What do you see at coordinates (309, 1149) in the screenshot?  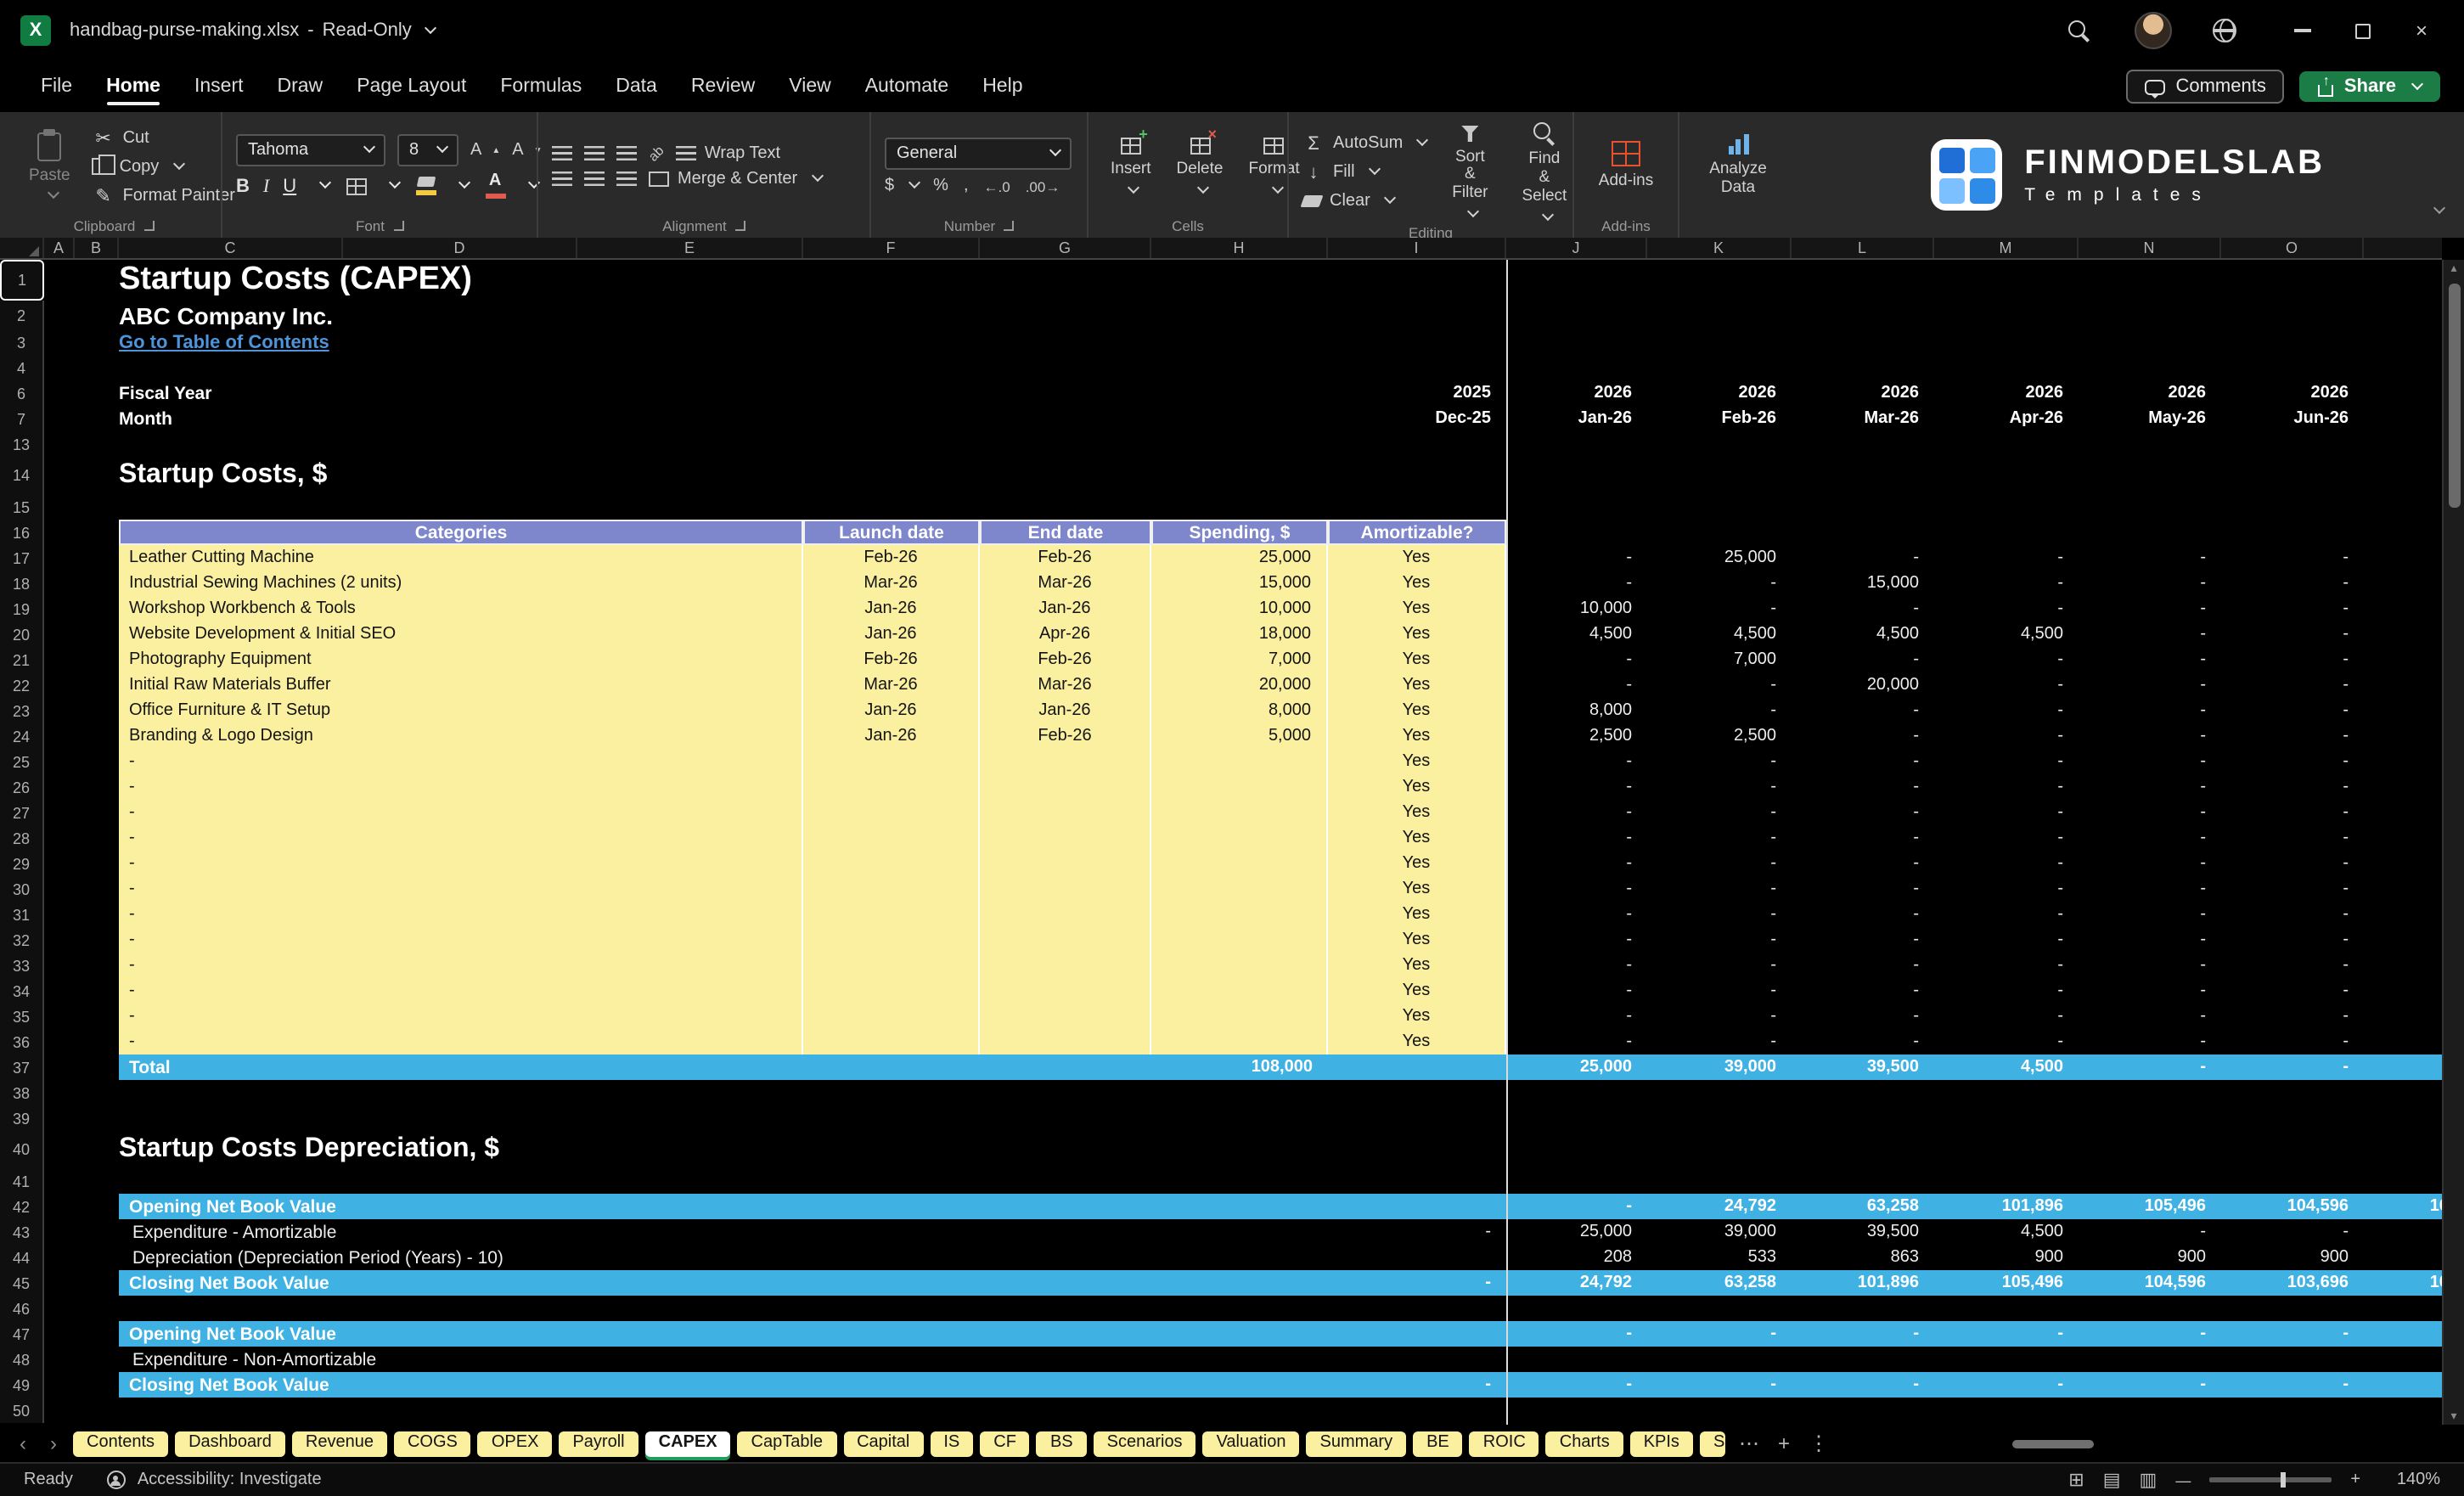 I see `section-heading-40: Startup Costs Depreciation, $` at bounding box center [309, 1149].